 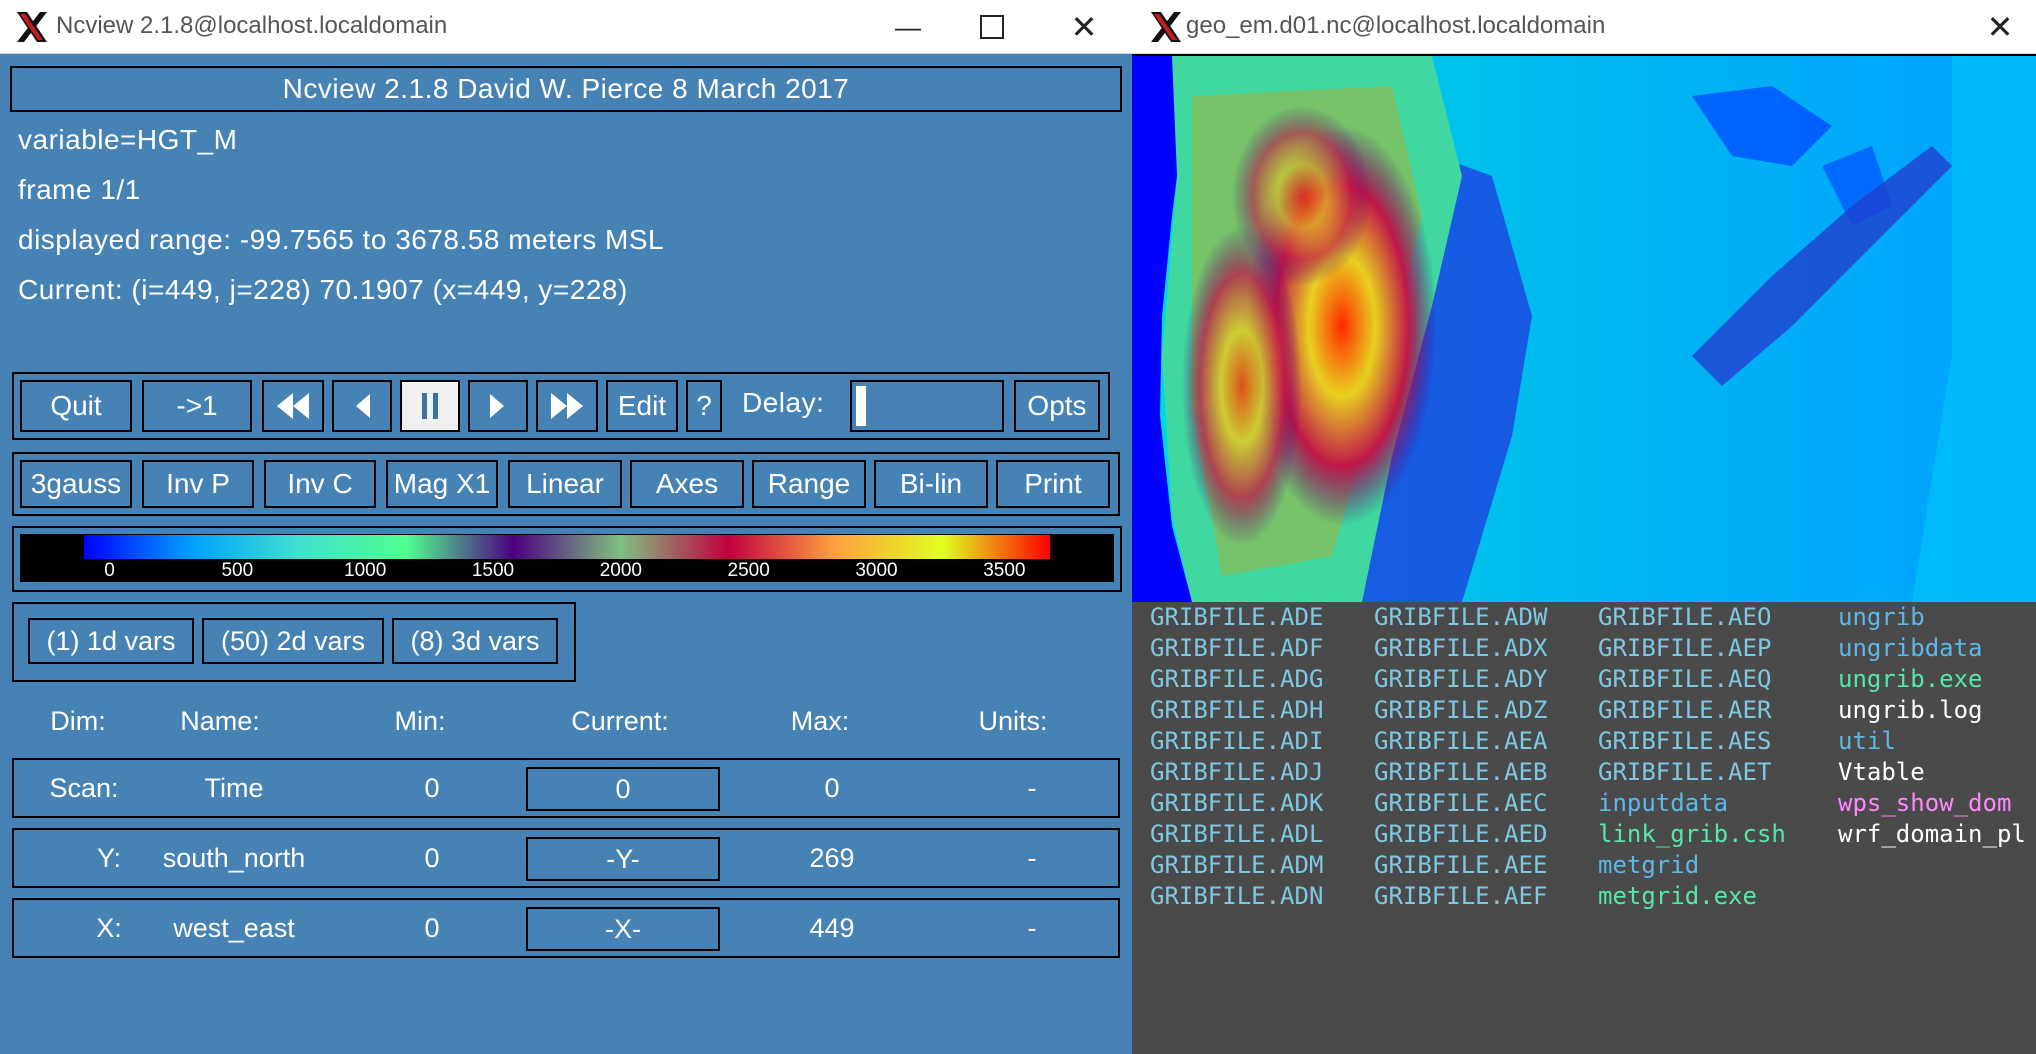 What do you see at coordinates (442, 484) in the screenshot?
I see `magnify-button: Mag X1` at bounding box center [442, 484].